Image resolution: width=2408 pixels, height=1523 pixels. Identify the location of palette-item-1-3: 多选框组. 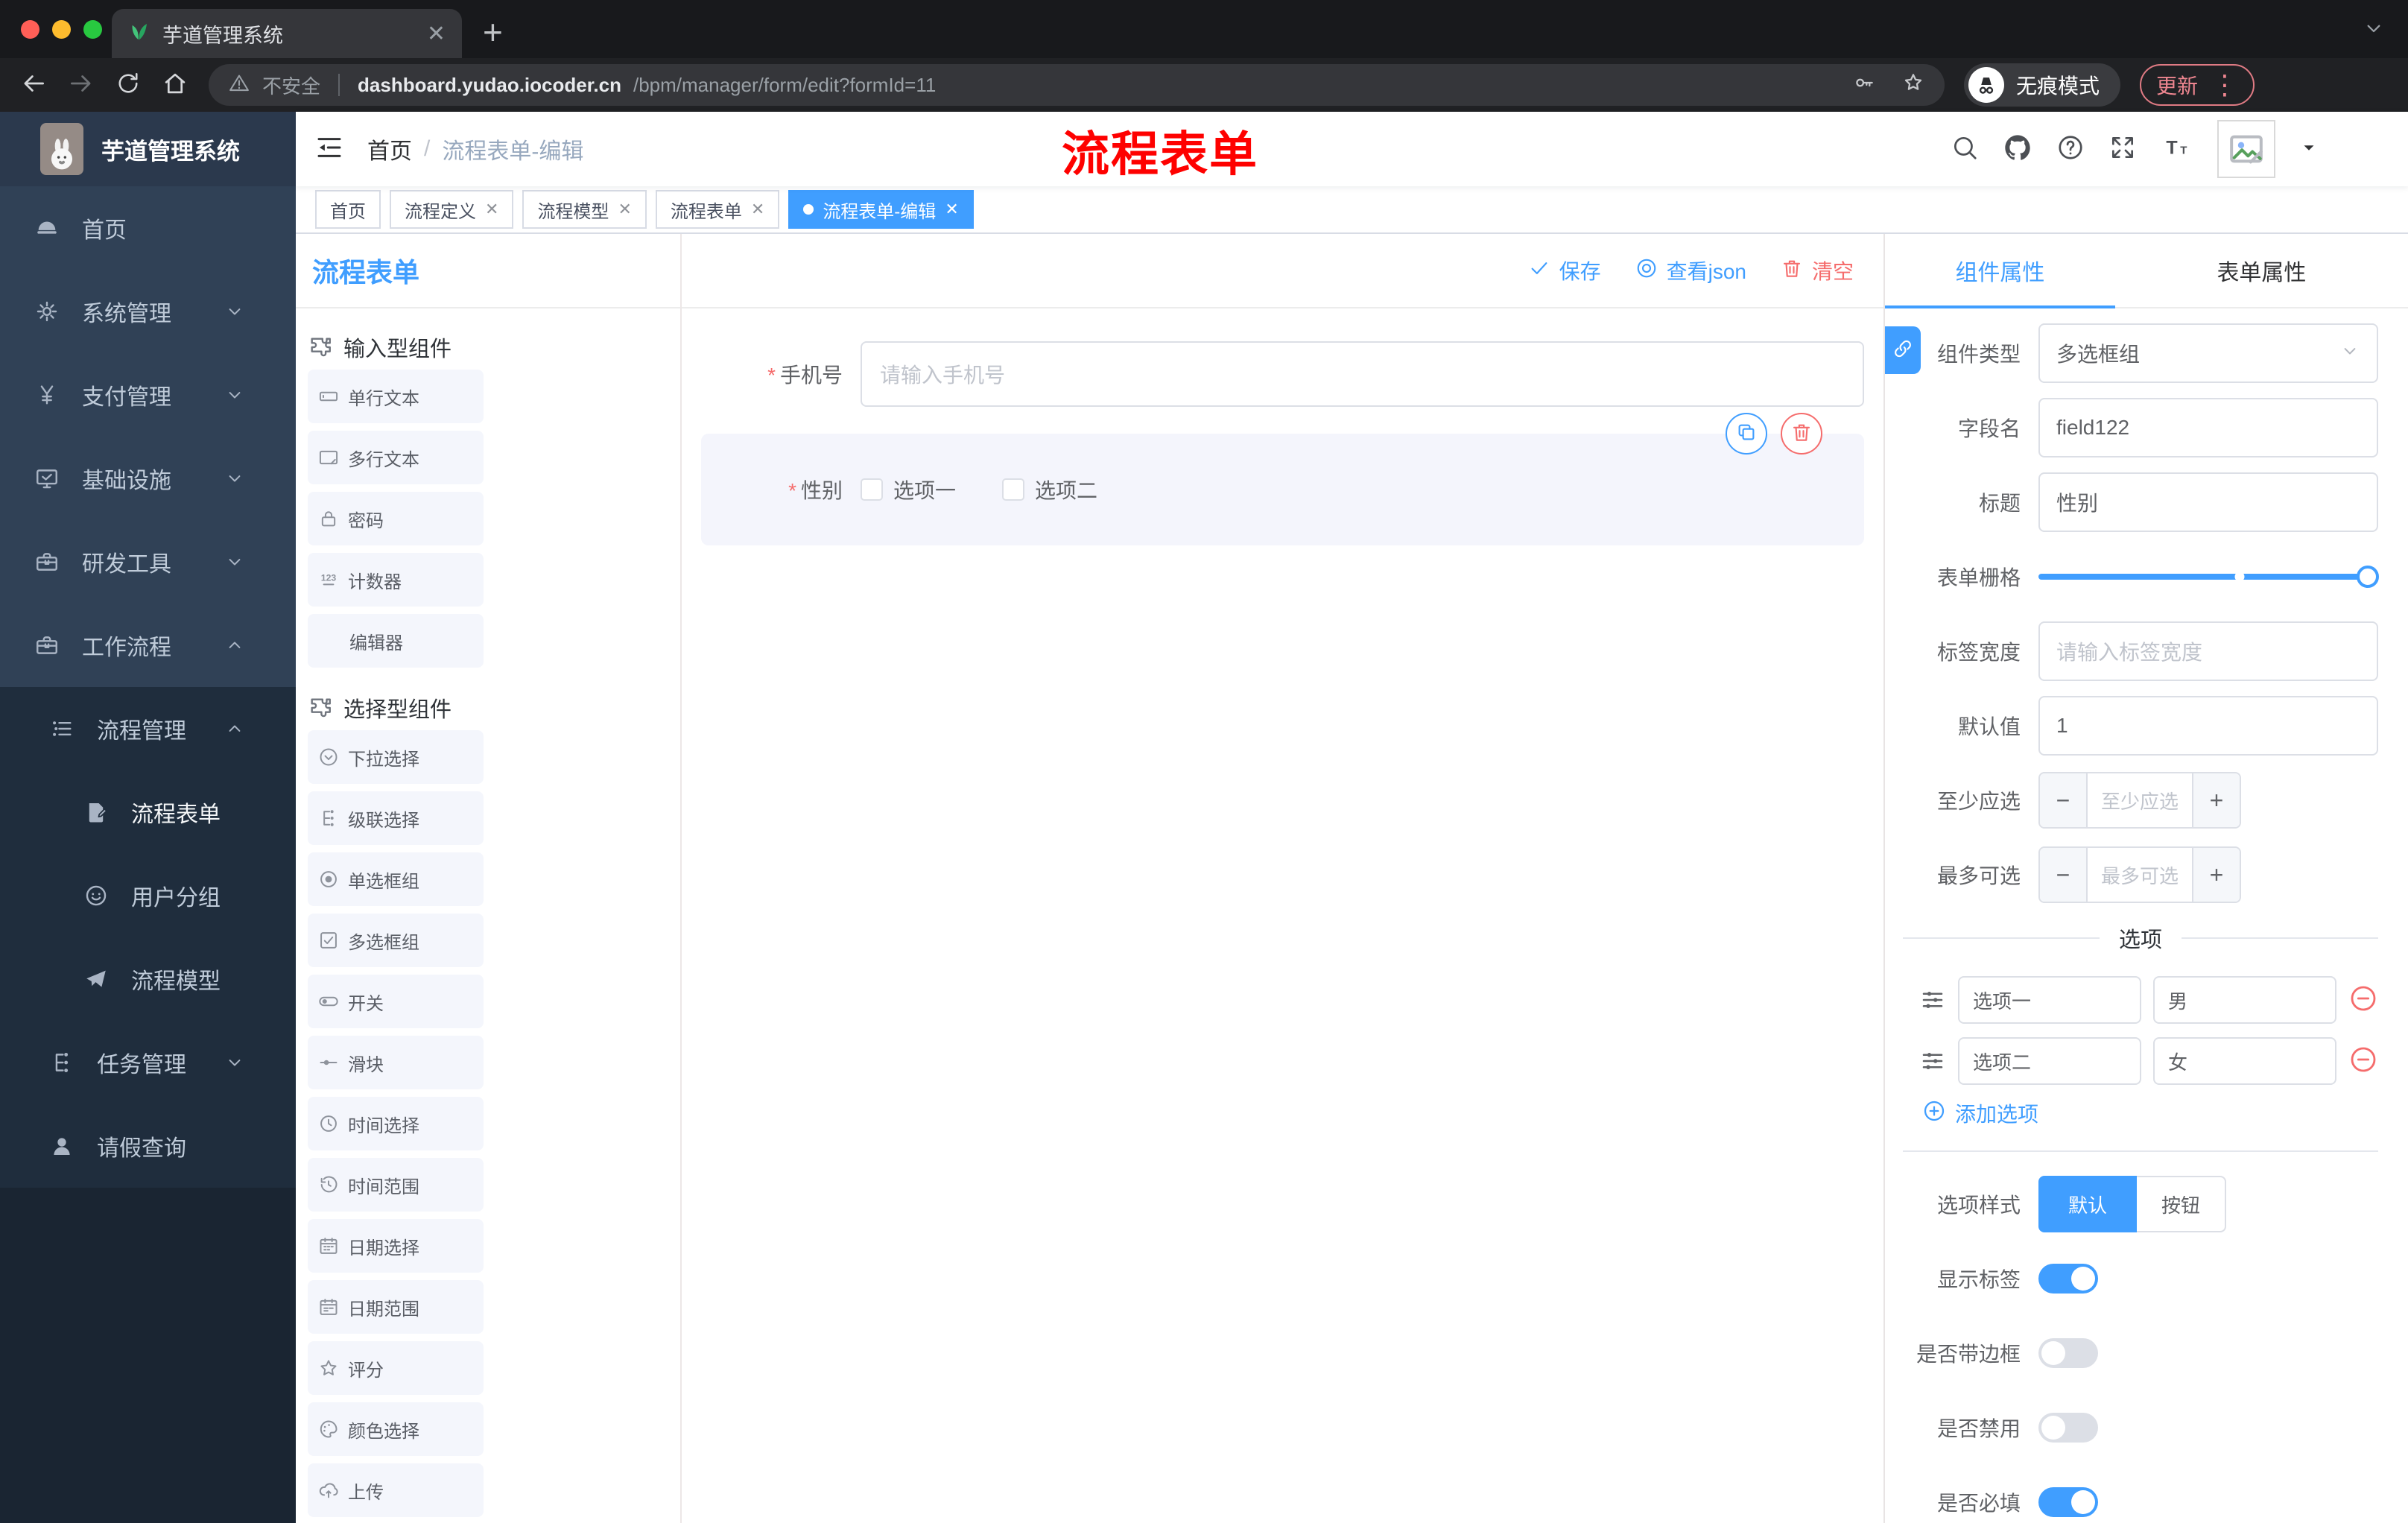
(396, 941).